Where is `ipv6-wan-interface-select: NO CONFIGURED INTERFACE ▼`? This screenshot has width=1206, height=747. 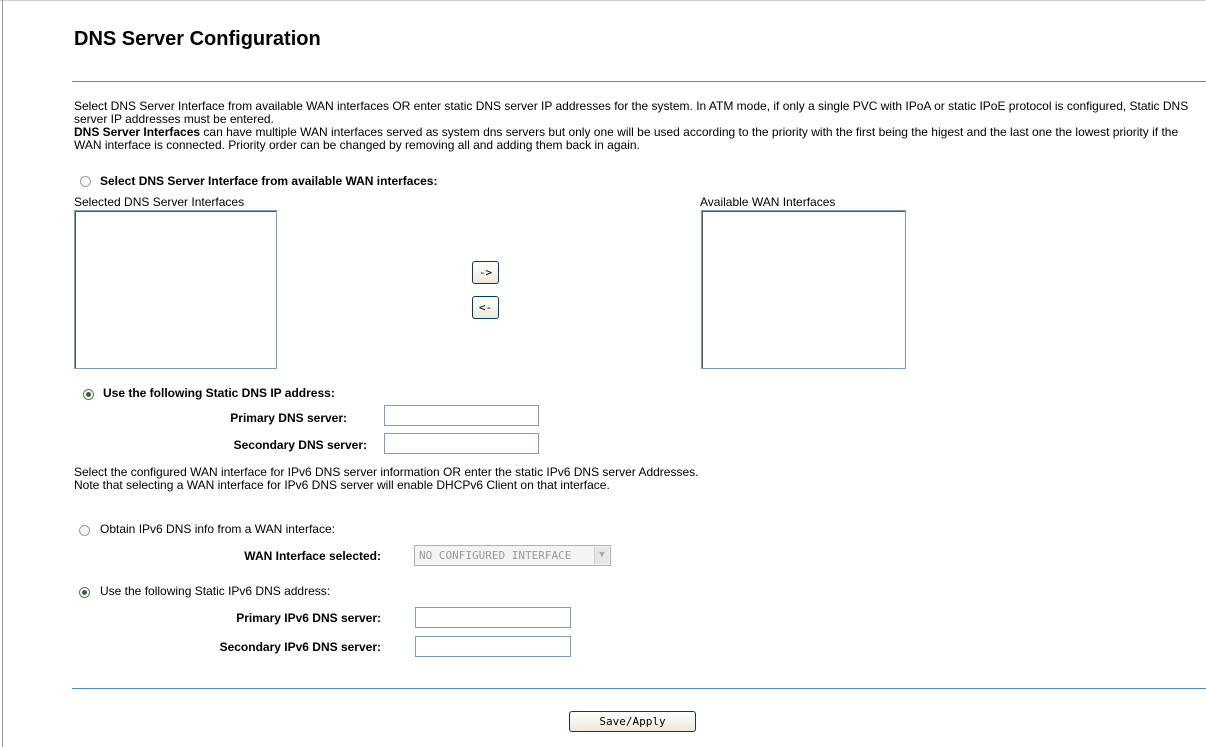
ipv6-wan-interface-select: NO CONFIGURED INTERFACE ▼ is located at coordinates (512, 555).